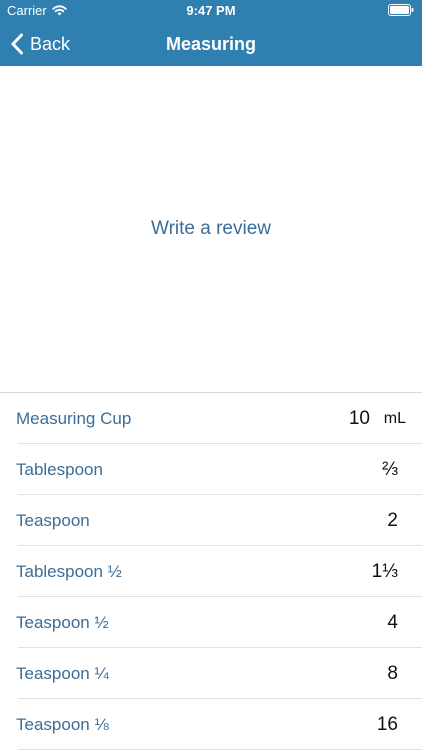 The height and width of the screenshot is (750, 422). Describe the element at coordinates (392, 520) in the screenshot. I see `row-value: 2` at that location.